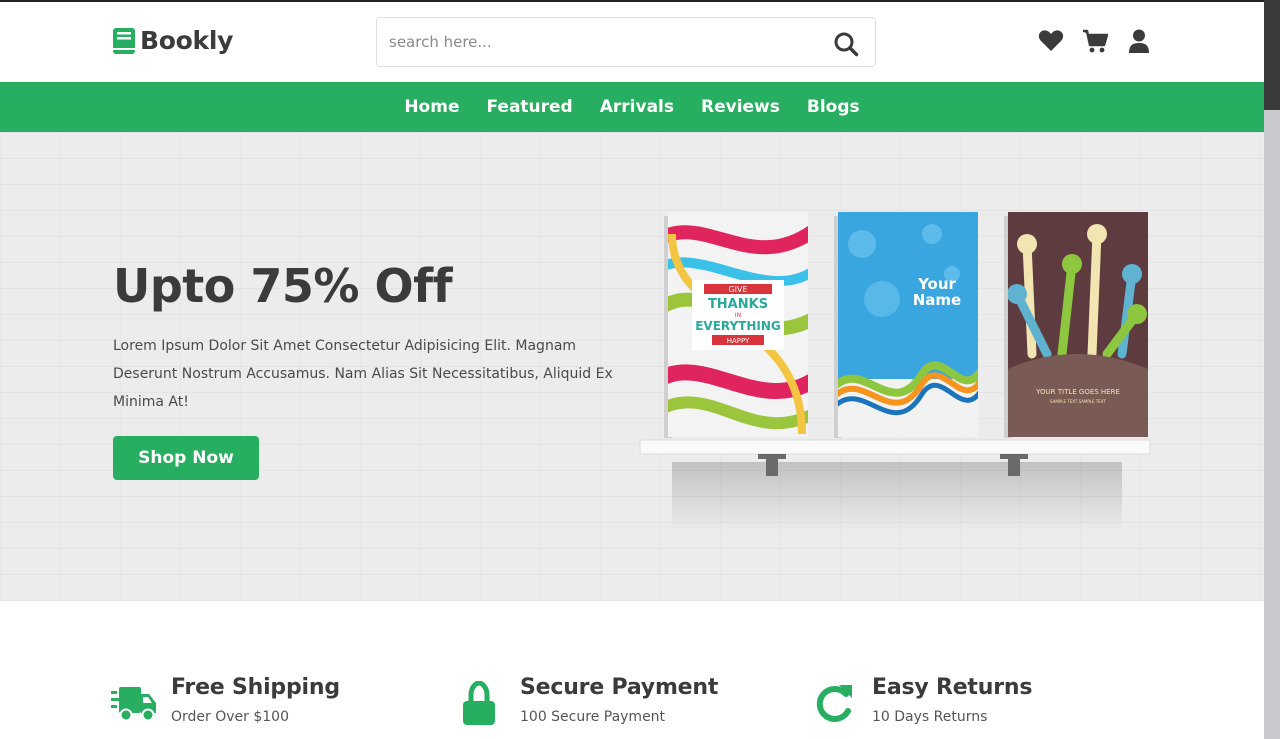  I want to click on lock-icon, so click(479, 703).